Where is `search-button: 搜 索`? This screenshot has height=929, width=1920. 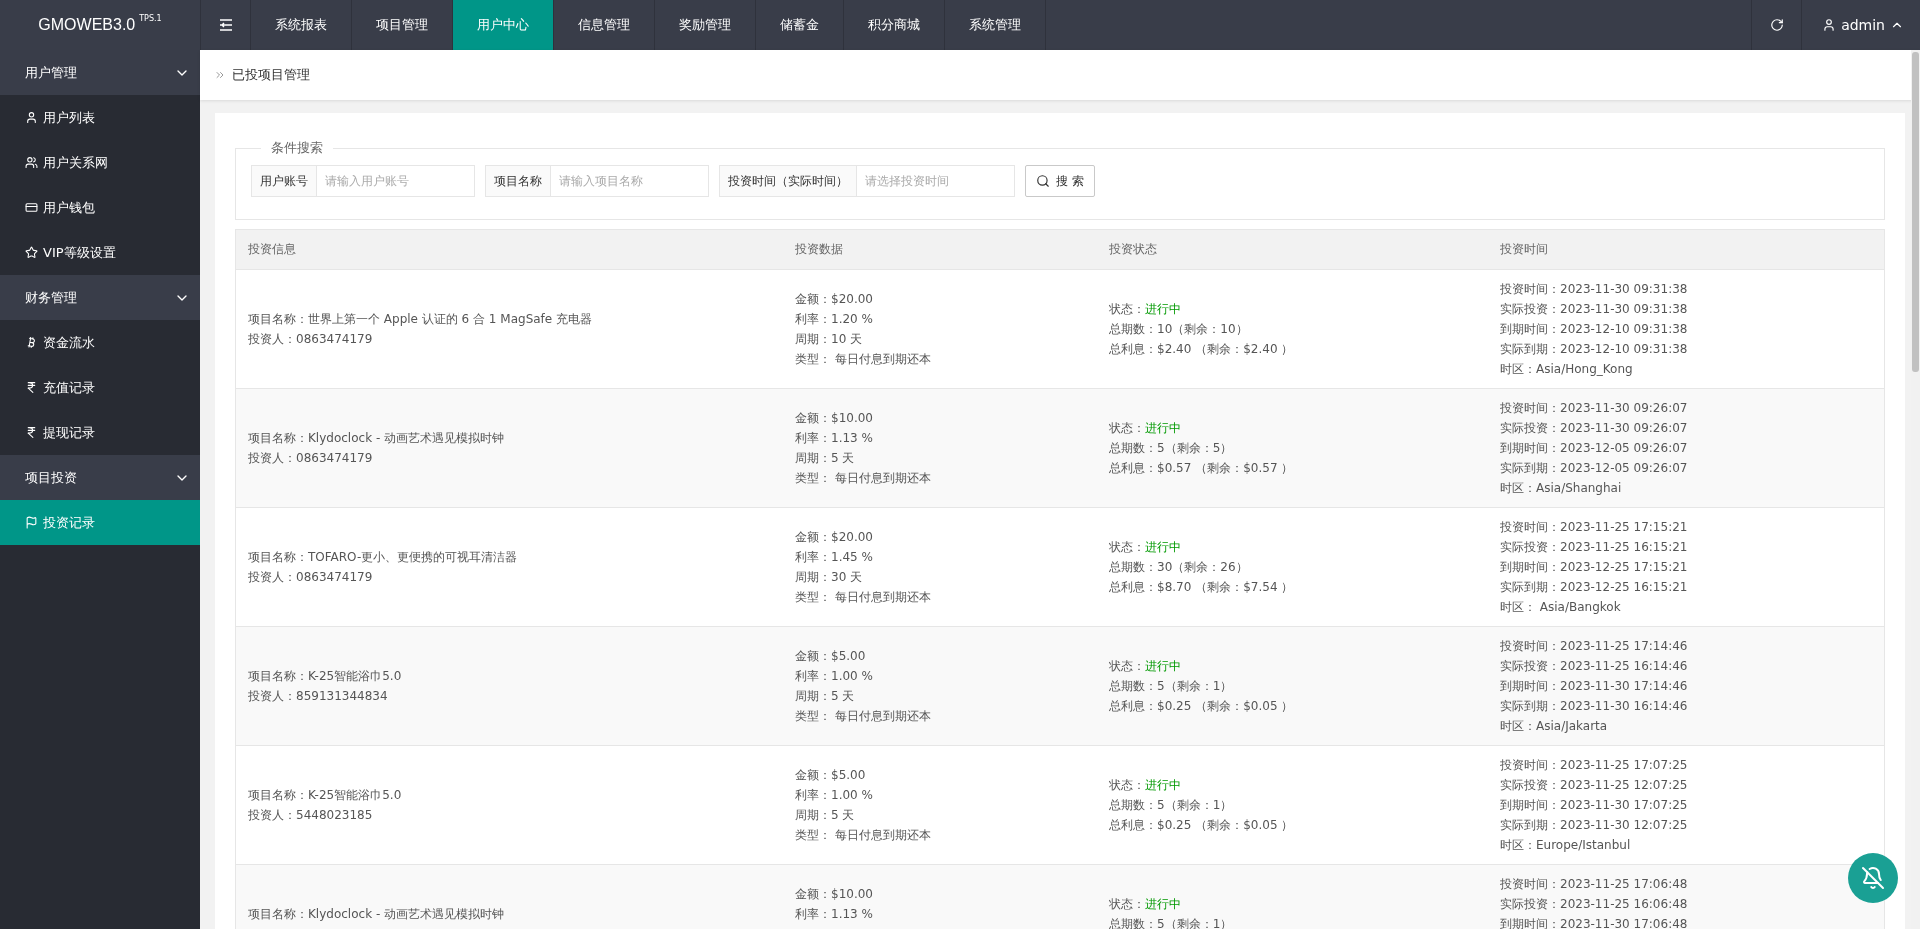
search-button: 搜 索 is located at coordinates (1060, 181).